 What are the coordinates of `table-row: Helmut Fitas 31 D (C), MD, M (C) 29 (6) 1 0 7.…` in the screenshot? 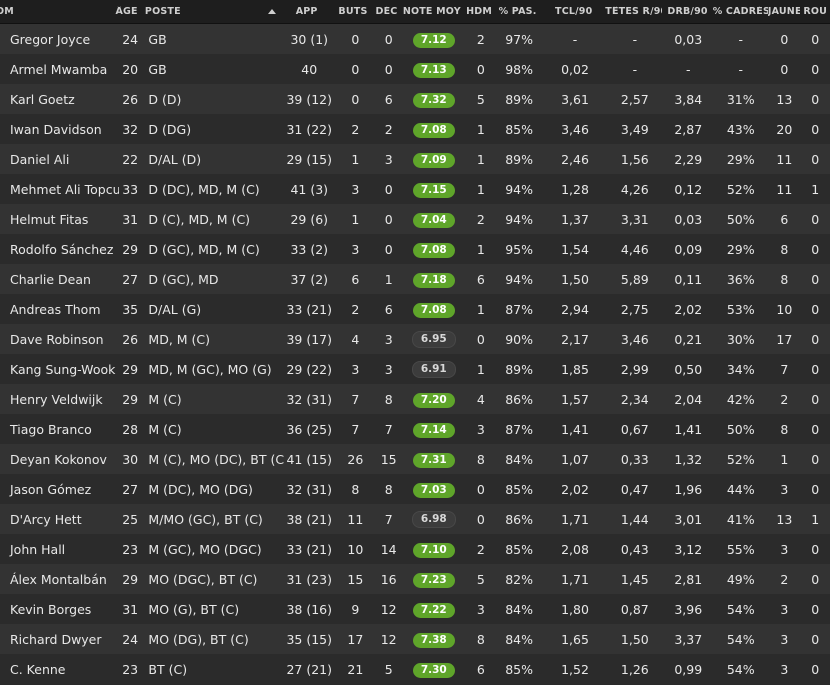 It's located at (415, 219).